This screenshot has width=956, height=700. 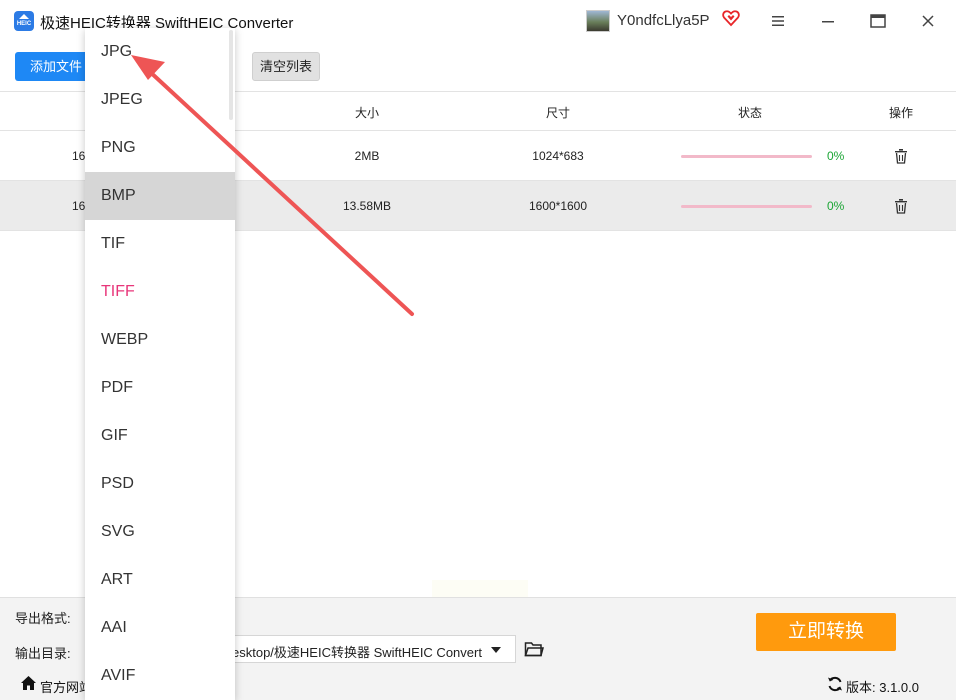 What do you see at coordinates (55, 66) in the screenshot?
I see `add-file-button: 添加文件` at bounding box center [55, 66].